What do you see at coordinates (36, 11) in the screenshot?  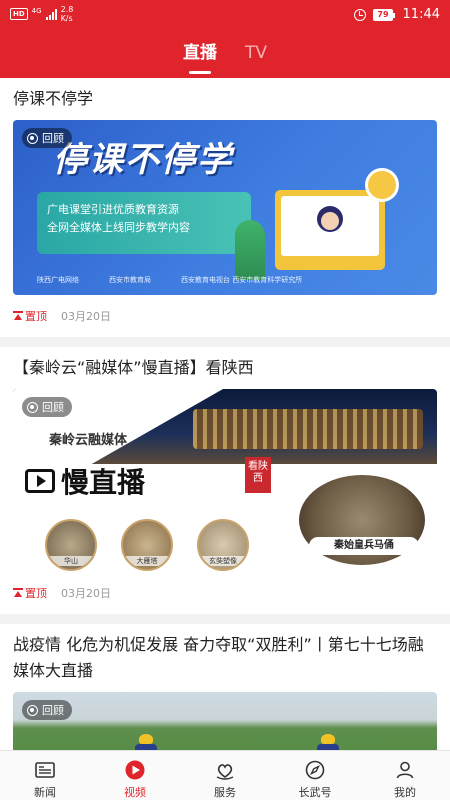 I see `network-type: 4G` at bounding box center [36, 11].